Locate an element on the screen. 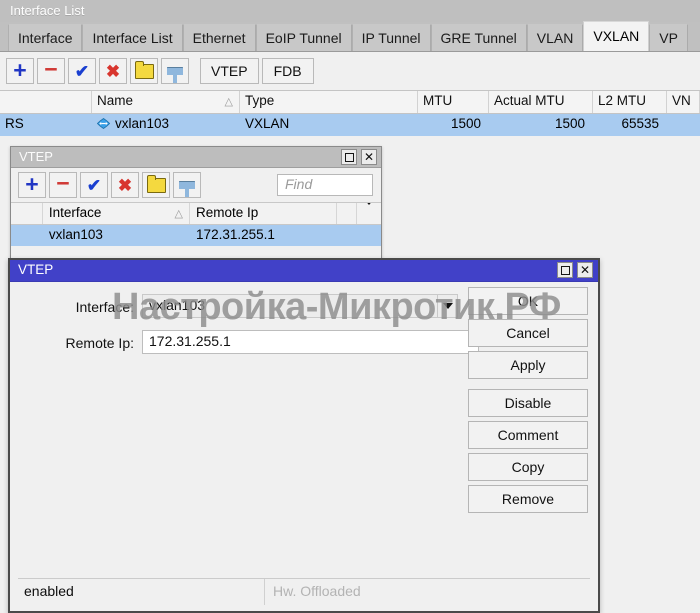  tab-eoip-tunnel: EoIP Tunnel is located at coordinates (303, 37).